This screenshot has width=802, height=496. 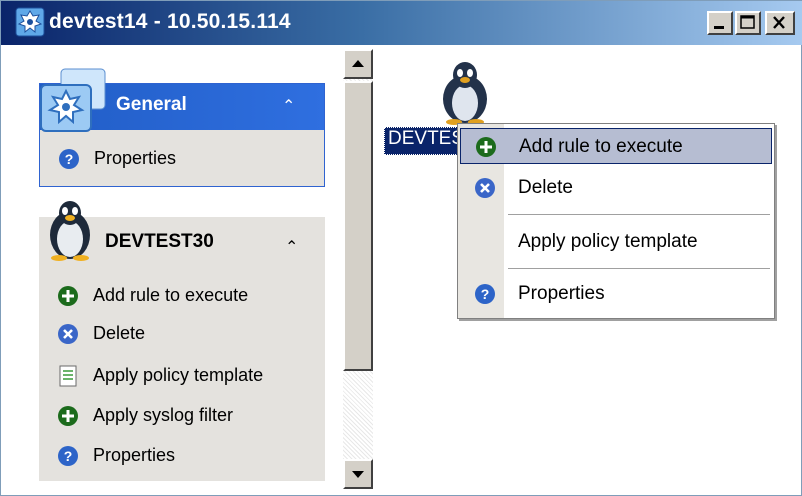 I want to click on arrow-up-icon, so click(x=358, y=63).